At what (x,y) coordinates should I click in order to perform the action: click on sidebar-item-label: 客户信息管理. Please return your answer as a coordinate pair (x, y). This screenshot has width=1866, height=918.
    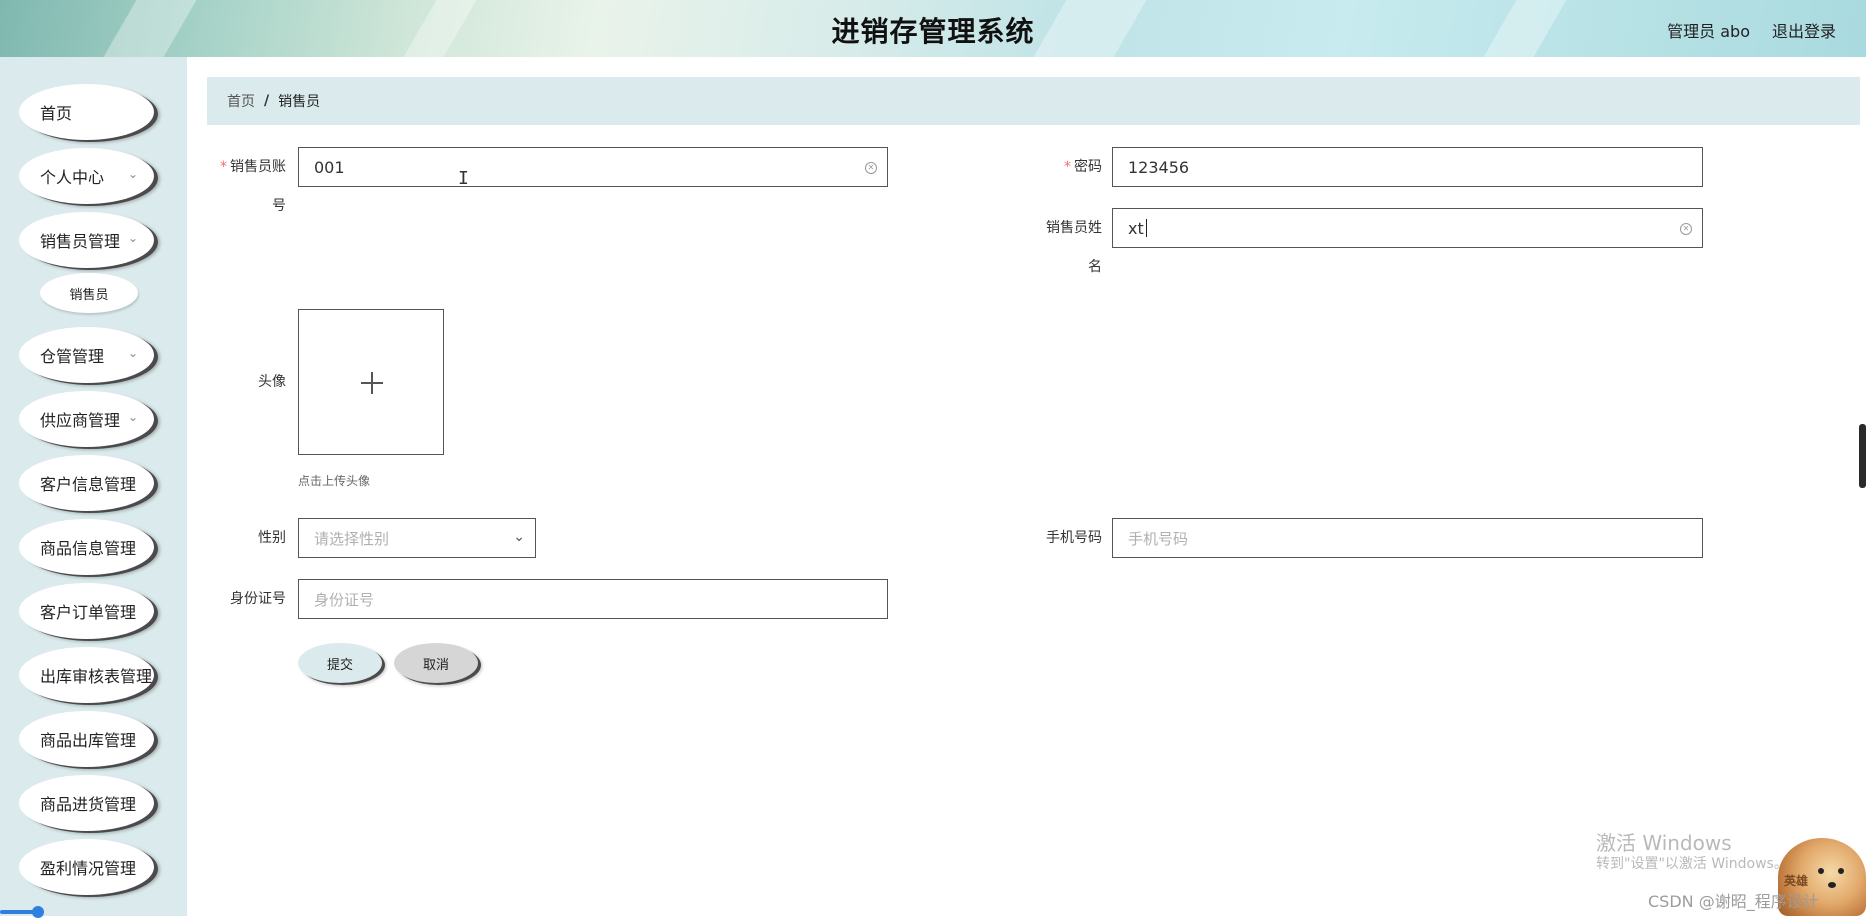
    Looking at the image, I should click on (88, 484).